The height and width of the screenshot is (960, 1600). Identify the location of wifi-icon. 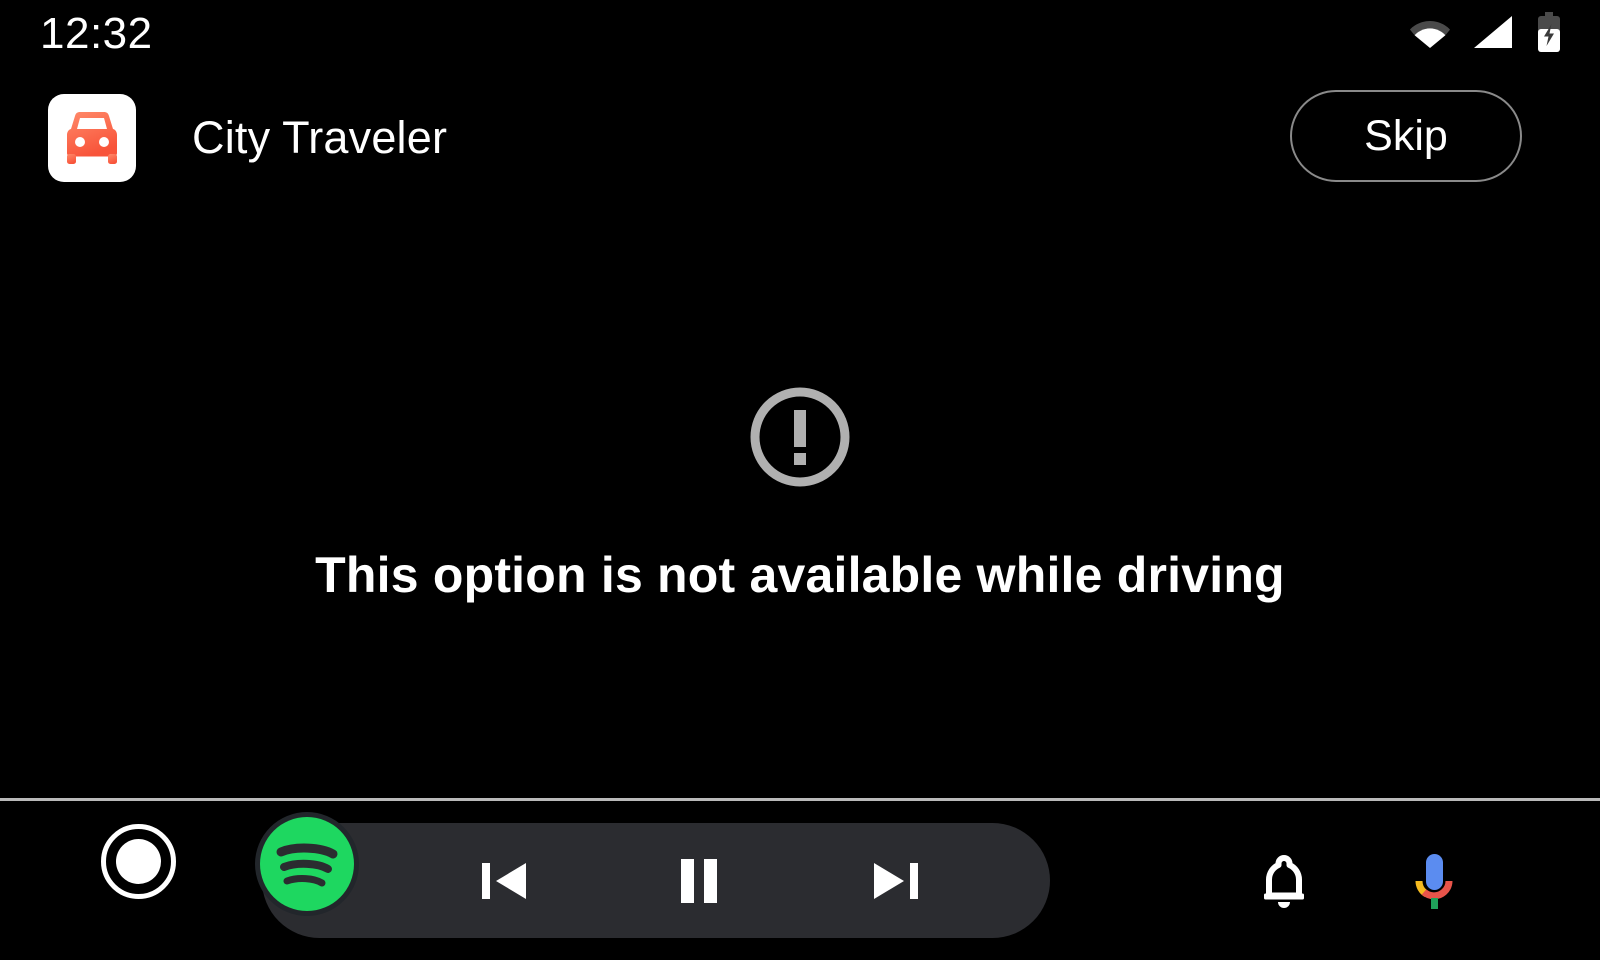
(1430, 32).